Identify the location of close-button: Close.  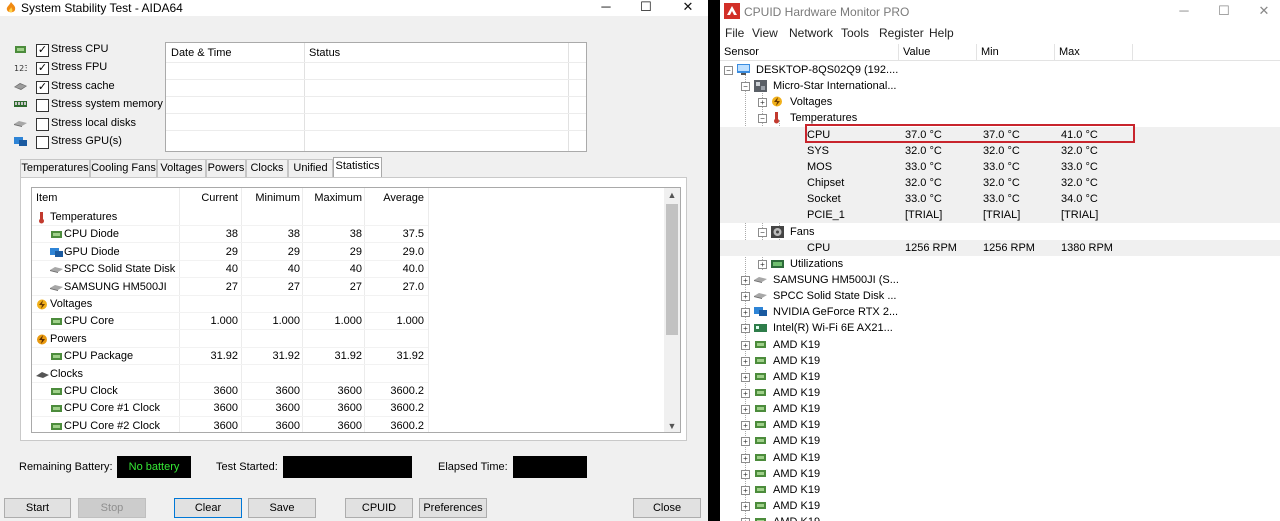
(667, 508).